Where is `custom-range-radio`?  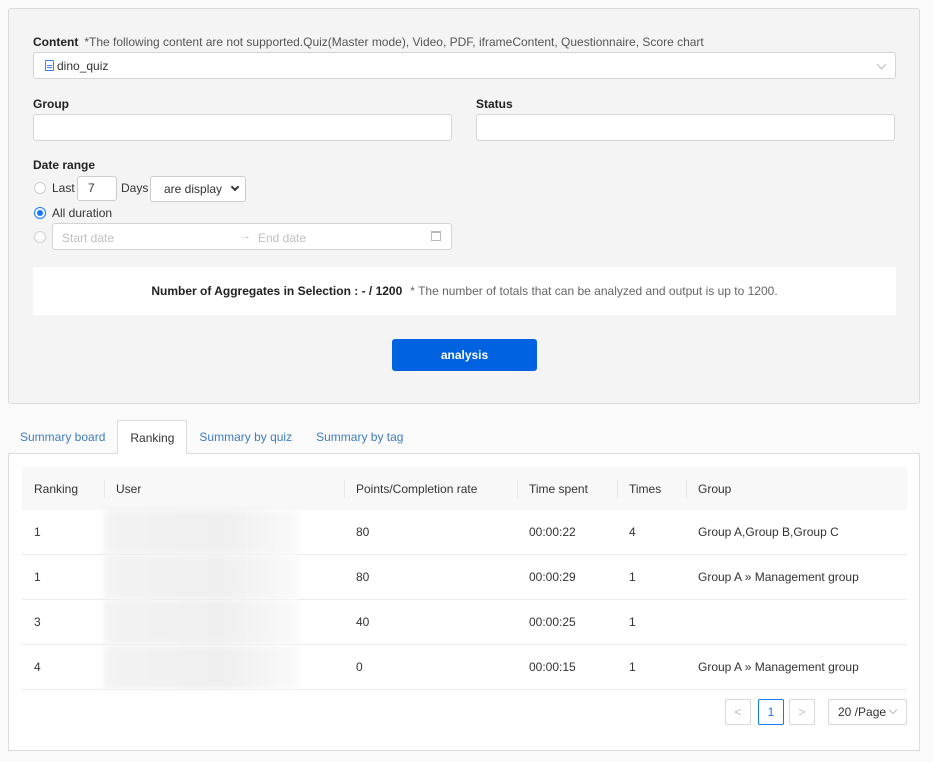 custom-range-radio is located at coordinates (40, 237).